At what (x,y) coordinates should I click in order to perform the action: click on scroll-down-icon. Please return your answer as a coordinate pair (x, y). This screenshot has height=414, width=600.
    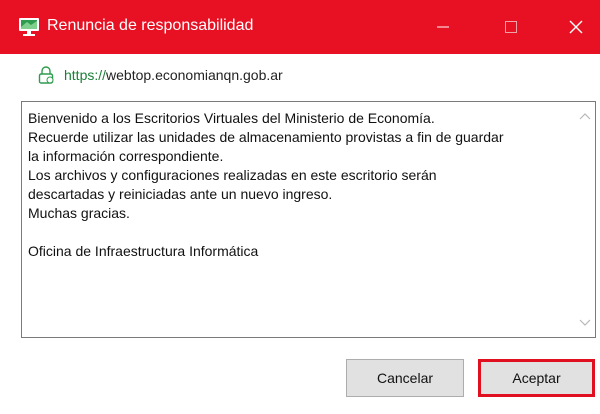
    Looking at the image, I should click on (585, 323).